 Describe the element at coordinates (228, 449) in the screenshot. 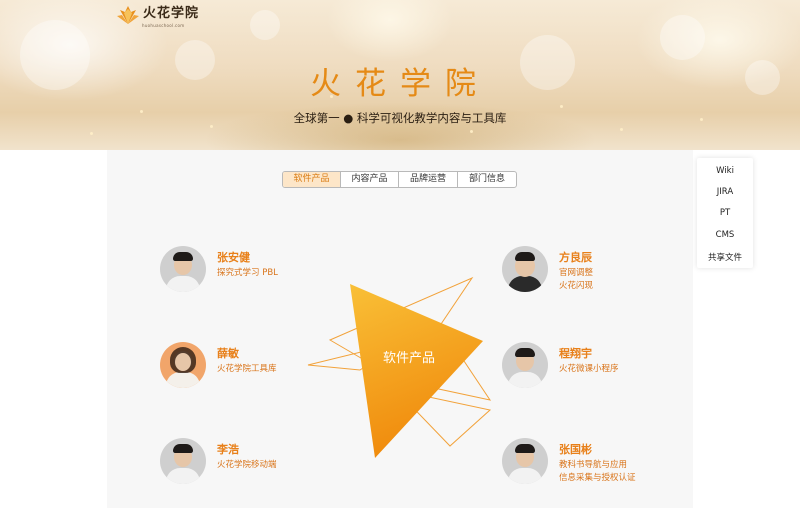

I see `person-name: 李浩` at that location.